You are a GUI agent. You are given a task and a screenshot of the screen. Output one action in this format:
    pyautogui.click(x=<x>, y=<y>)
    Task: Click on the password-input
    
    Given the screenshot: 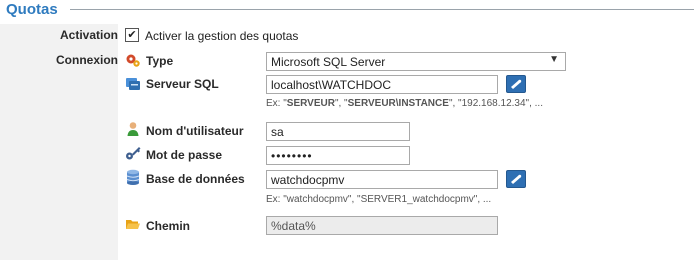 What is the action you would take?
    pyautogui.click(x=338, y=155)
    